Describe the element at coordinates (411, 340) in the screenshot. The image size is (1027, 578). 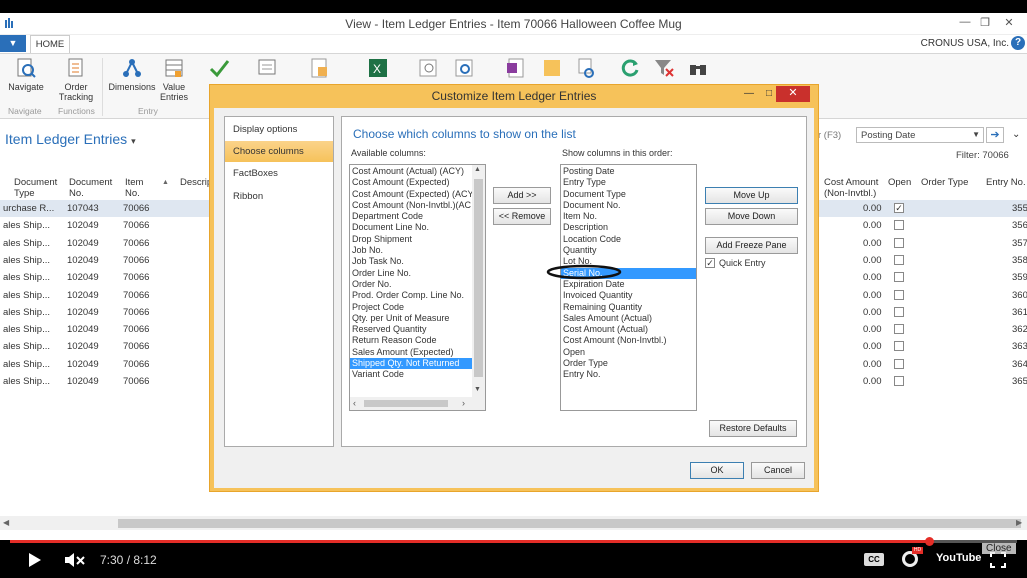
I see `available-column-item: Return Reason Code` at that location.